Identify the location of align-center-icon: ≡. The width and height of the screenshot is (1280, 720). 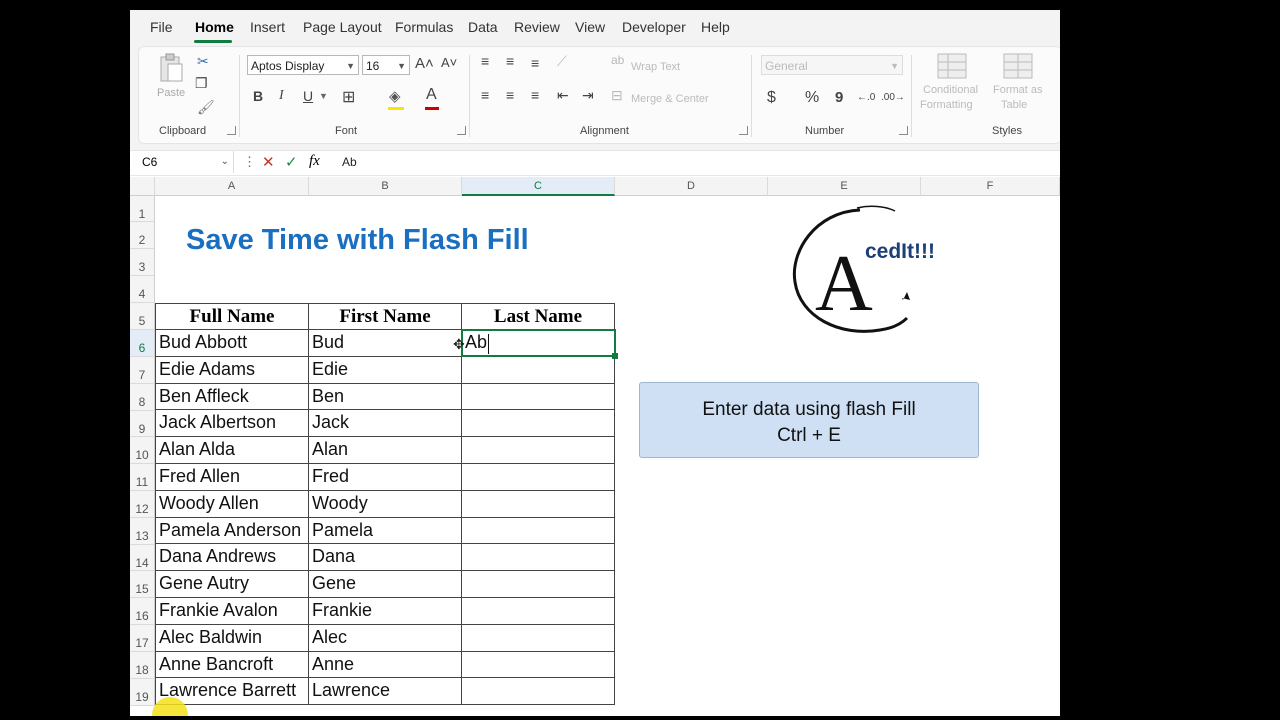
(510, 95).